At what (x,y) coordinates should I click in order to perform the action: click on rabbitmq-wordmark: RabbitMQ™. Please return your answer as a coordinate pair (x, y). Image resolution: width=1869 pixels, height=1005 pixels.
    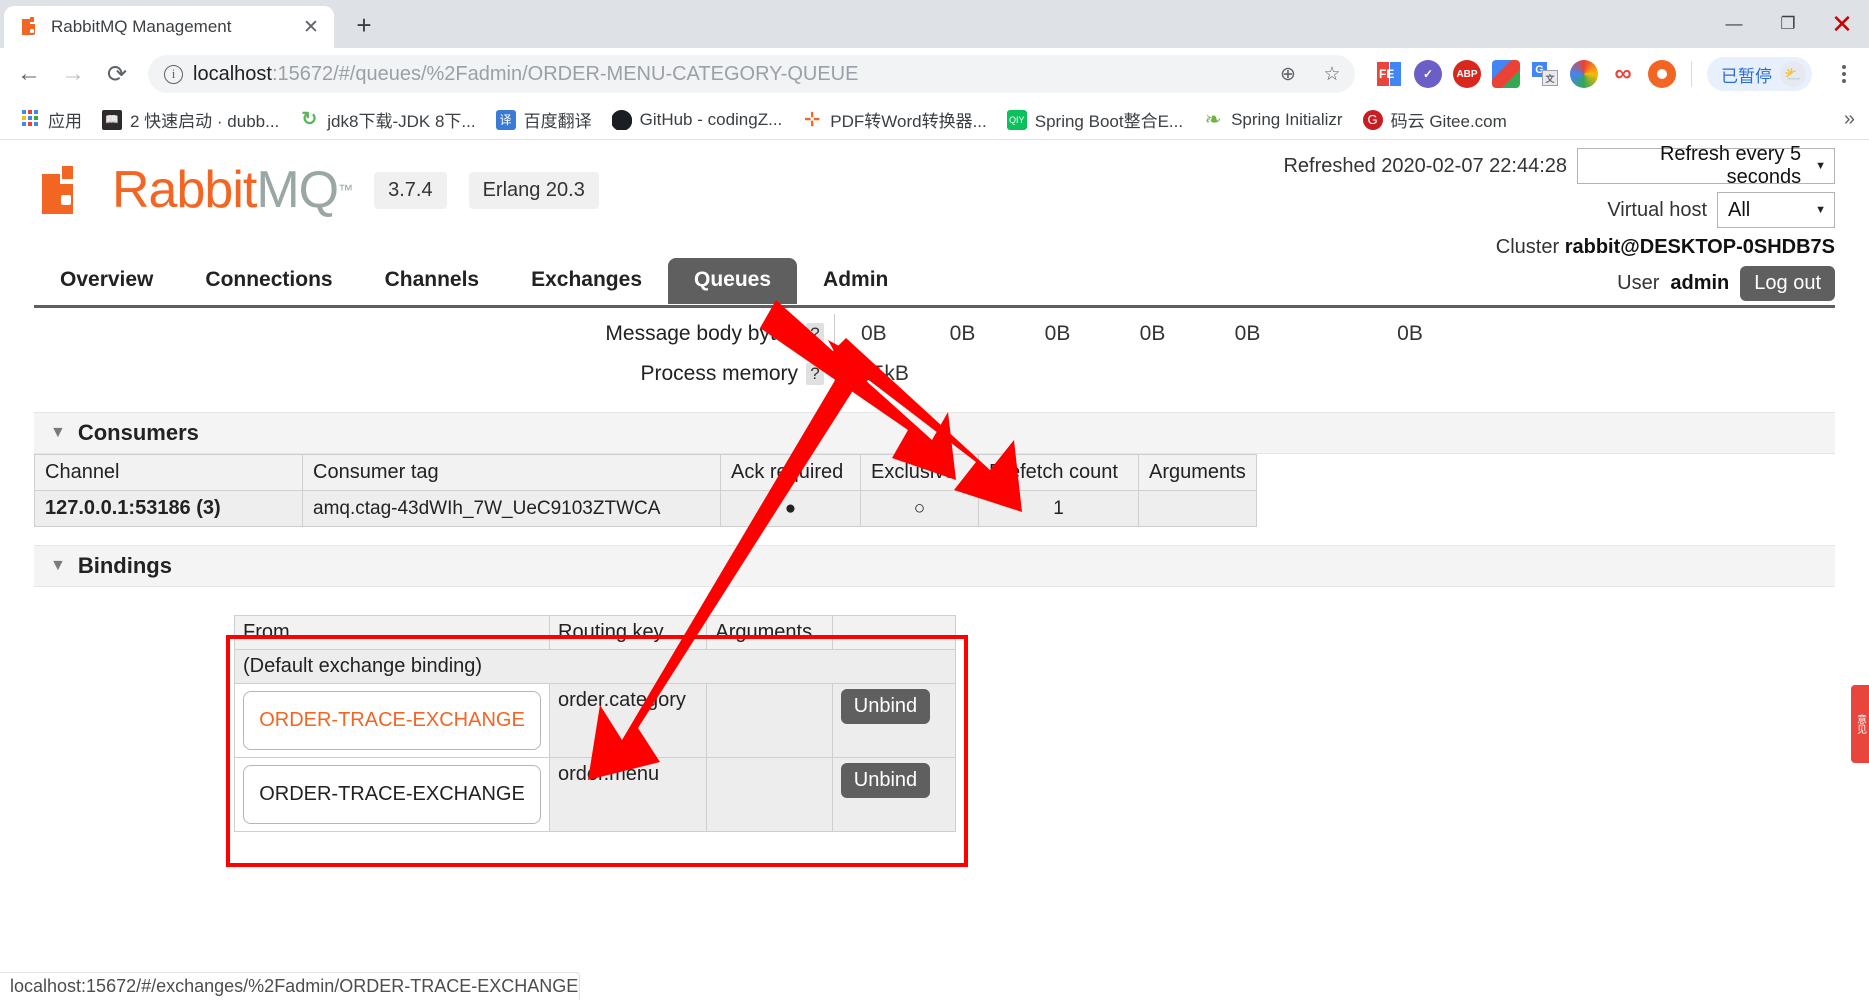
    Looking at the image, I should click on (232, 190).